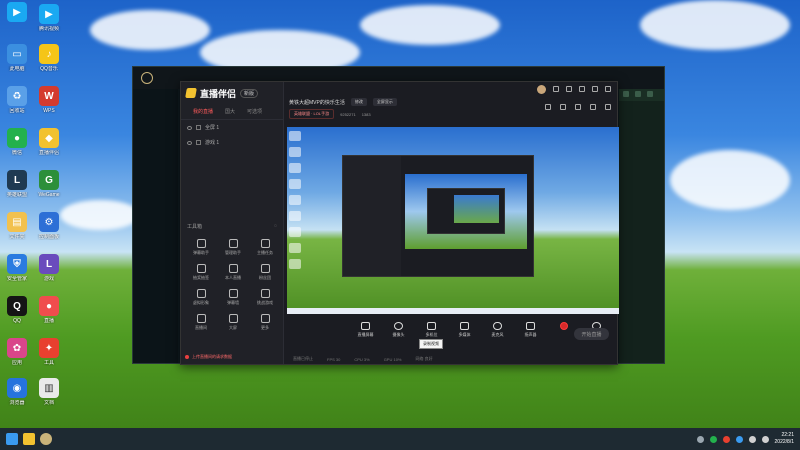  I want to click on desktop-icon: ✿ 应用, so click(17, 352).